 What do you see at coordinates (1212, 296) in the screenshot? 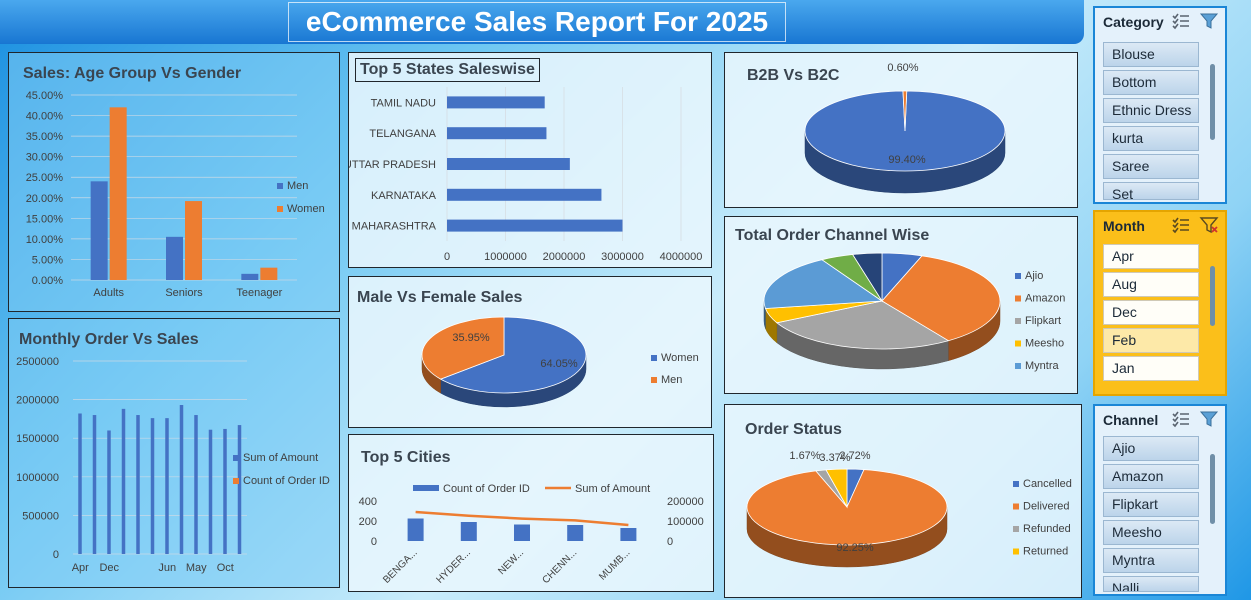
I see `month-scrollbar` at bounding box center [1212, 296].